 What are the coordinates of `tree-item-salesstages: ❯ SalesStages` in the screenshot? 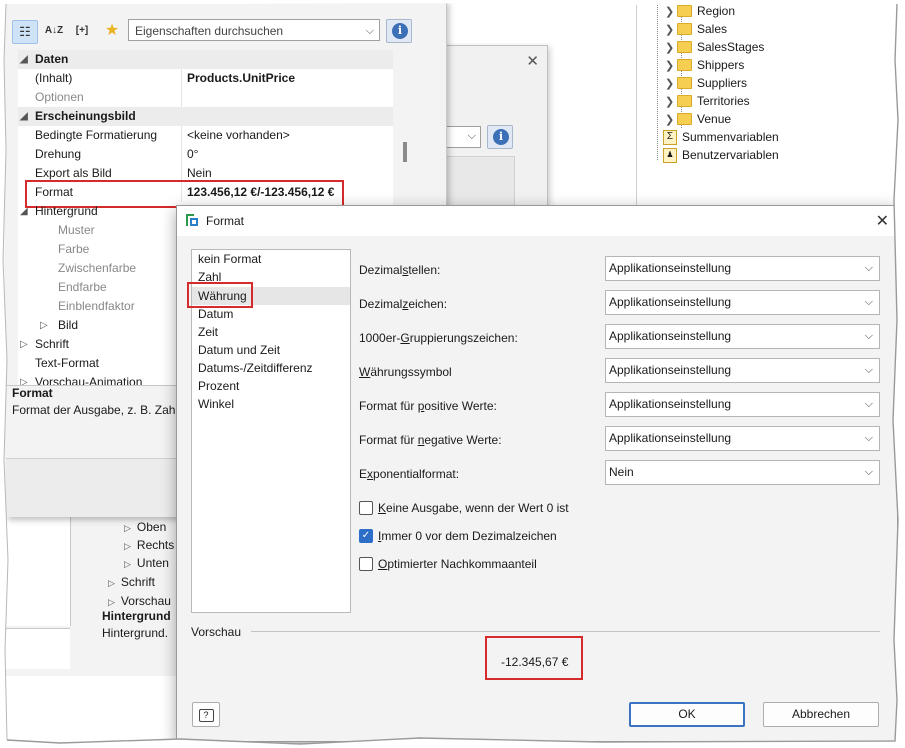 It's located at (714, 47).